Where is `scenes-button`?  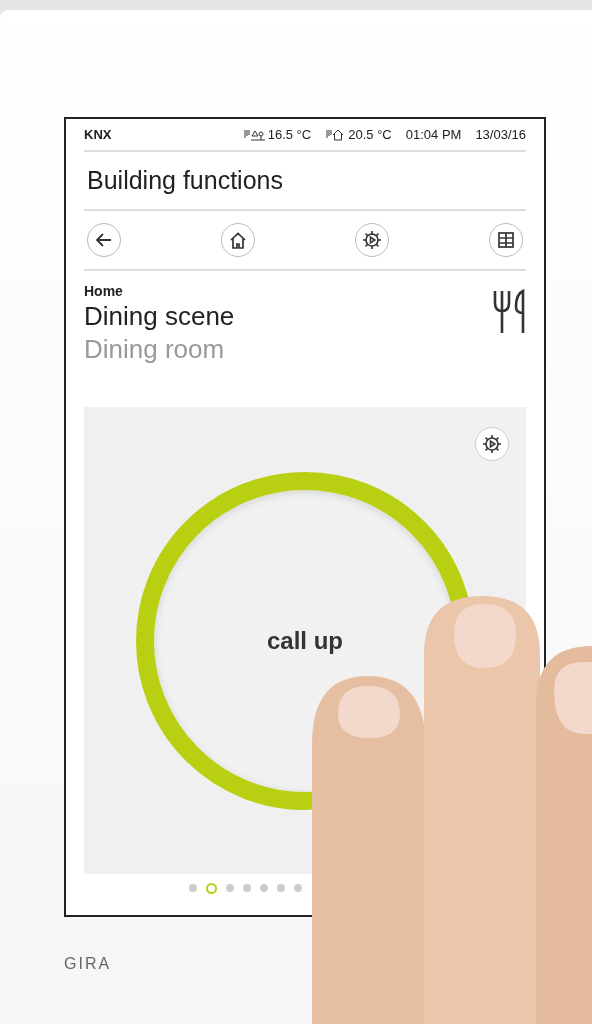 scenes-button is located at coordinates (372, 240).